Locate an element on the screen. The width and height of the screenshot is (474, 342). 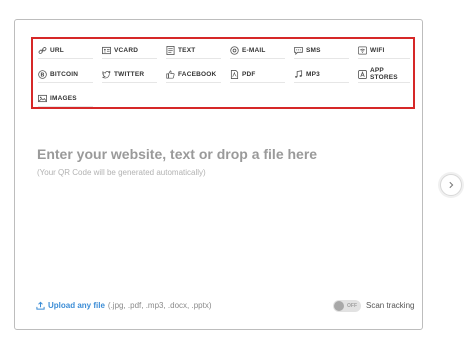
thumbs-up-icon is located at coordinates (170, 74).